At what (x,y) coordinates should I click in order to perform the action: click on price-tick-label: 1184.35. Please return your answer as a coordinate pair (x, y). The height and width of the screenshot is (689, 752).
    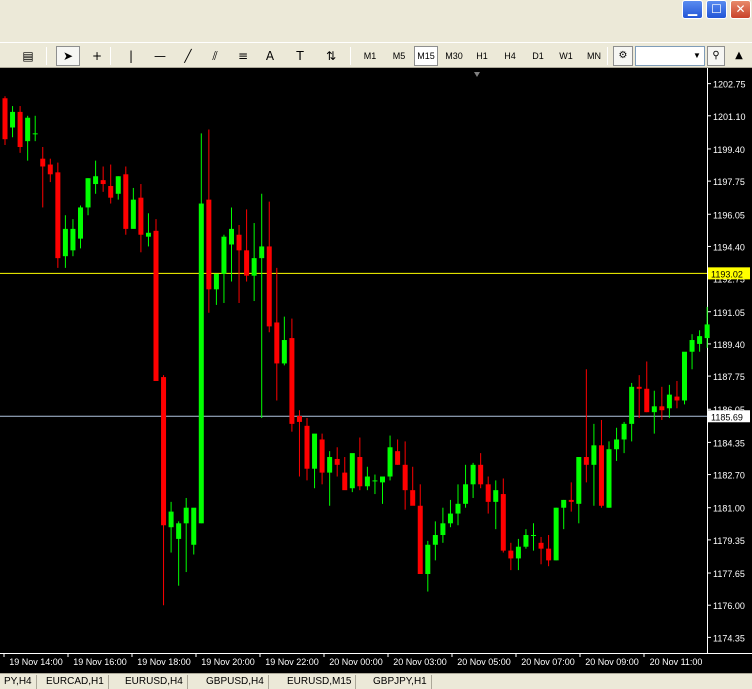
    Looking at the image, I should click on (729, 443).